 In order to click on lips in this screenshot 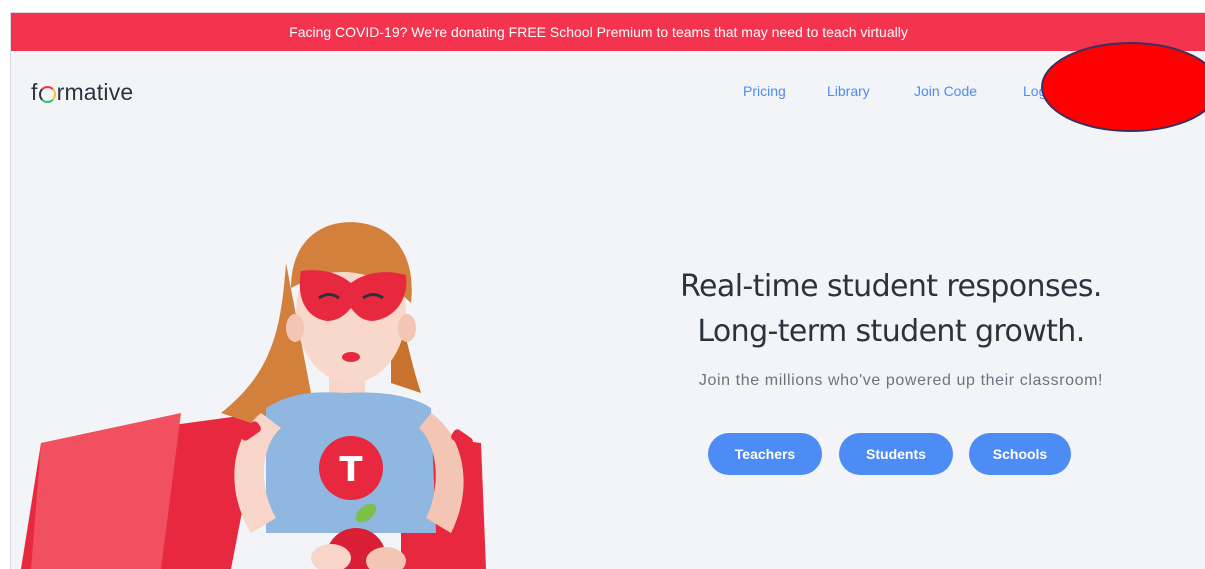, I will do `click(351, 357)`.